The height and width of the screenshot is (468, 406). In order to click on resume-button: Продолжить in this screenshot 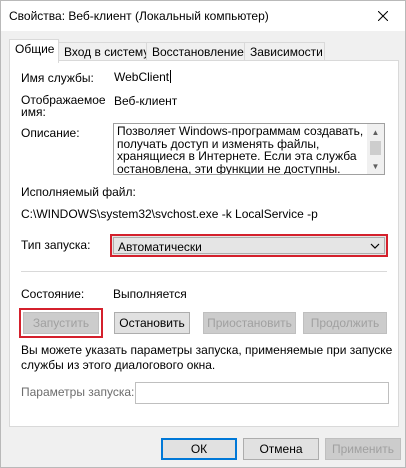, I will do `click(345, 323)`.